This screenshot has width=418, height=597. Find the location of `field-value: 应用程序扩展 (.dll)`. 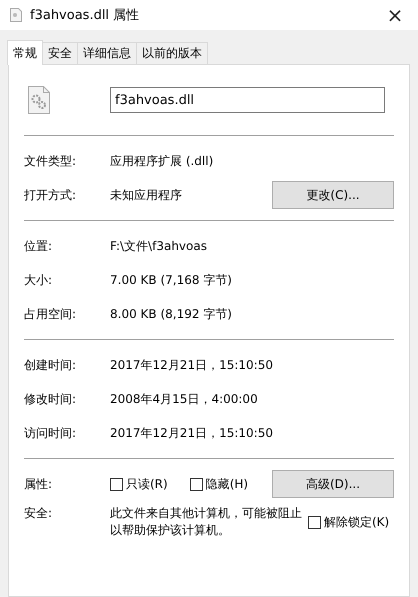

field-value: 应用程序扩展 (.dll) is located at coordinates (162, 161).